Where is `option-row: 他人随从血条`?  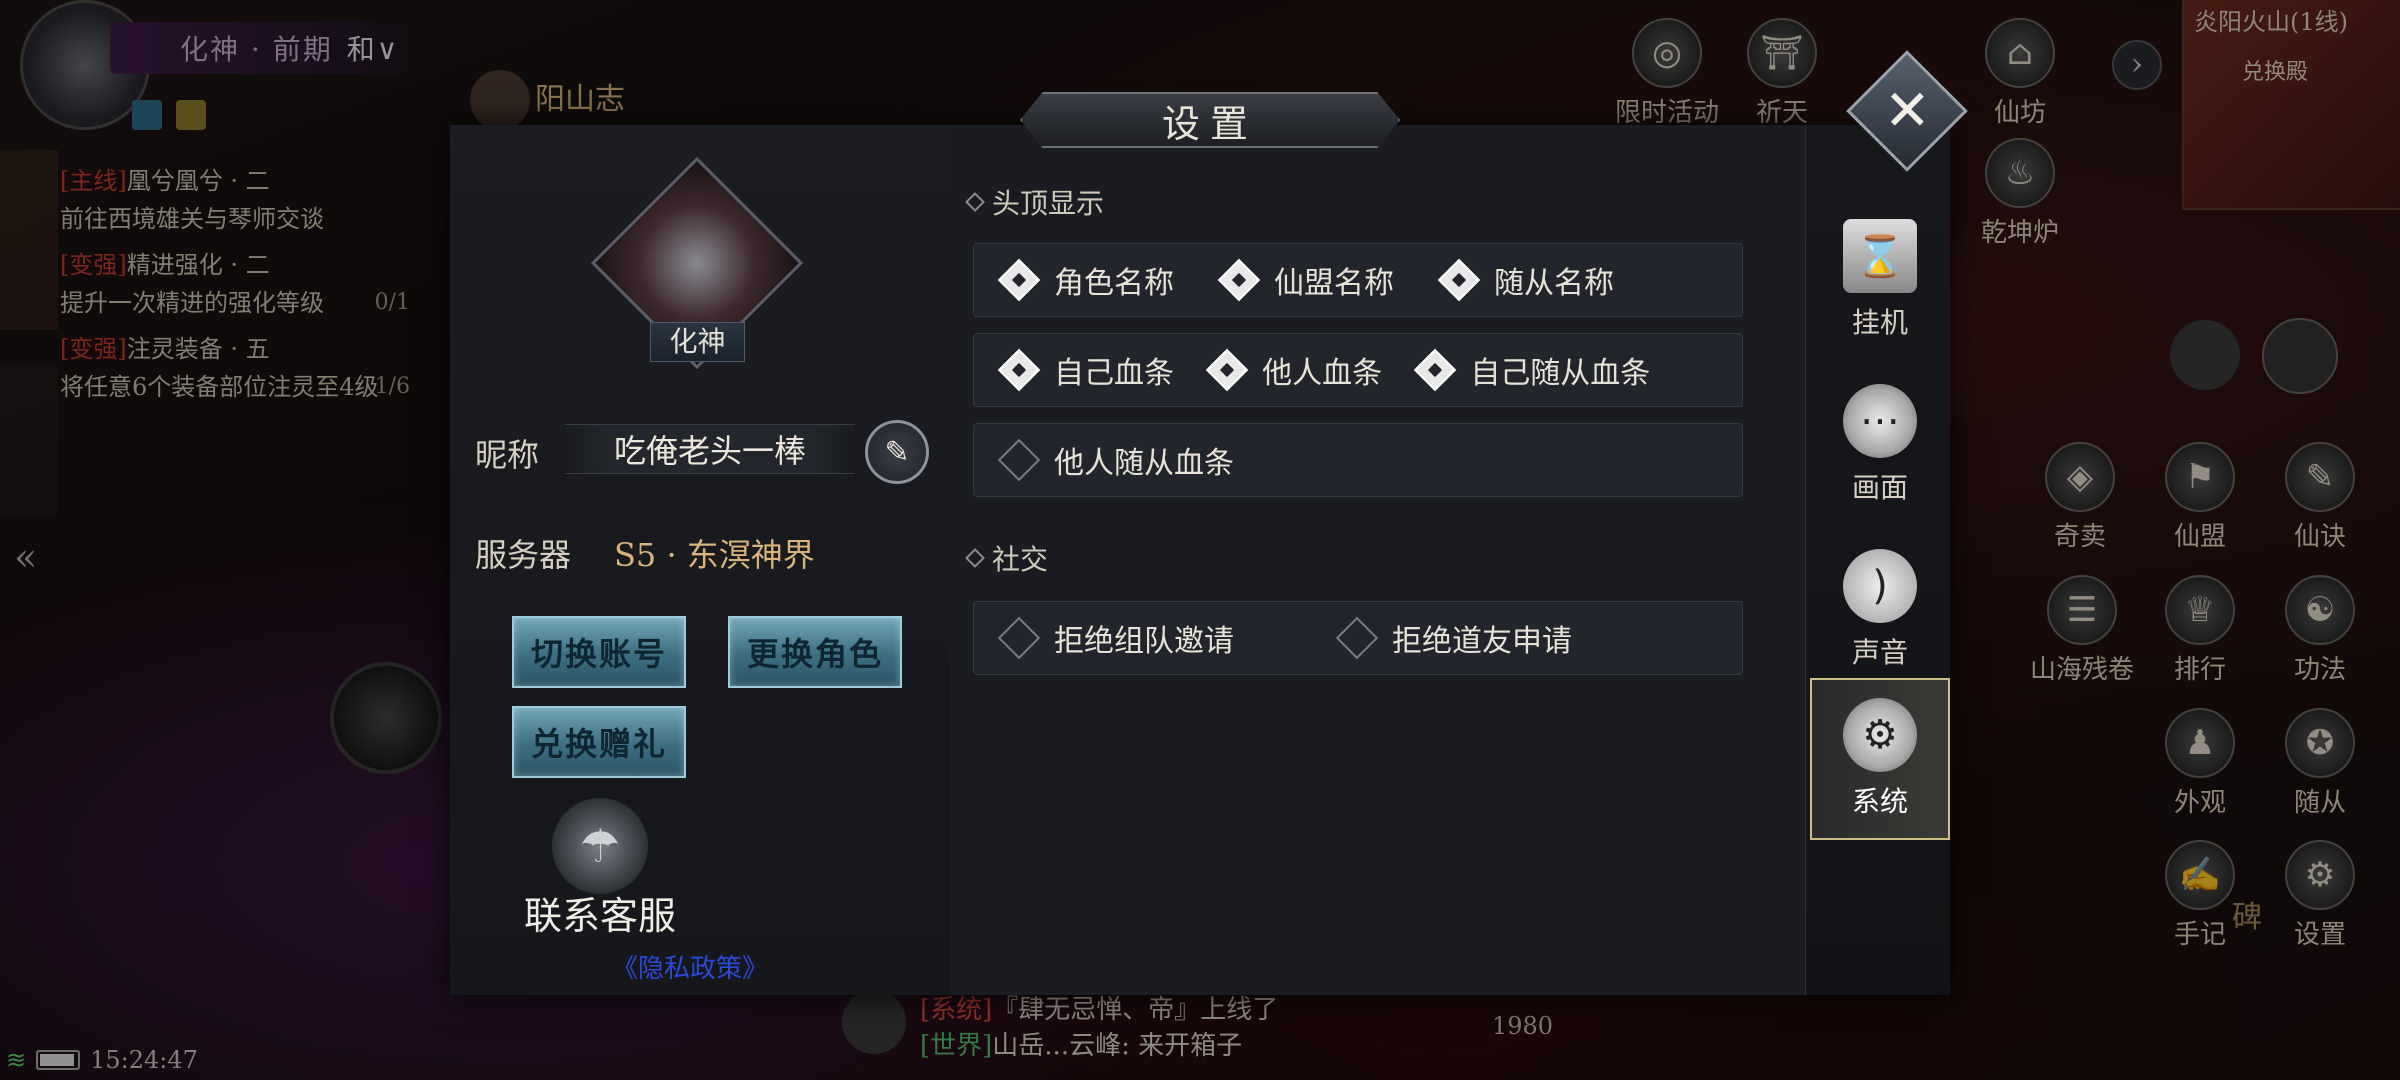
option-row: 他人随从血条 is located at coordinates (1358, 460).